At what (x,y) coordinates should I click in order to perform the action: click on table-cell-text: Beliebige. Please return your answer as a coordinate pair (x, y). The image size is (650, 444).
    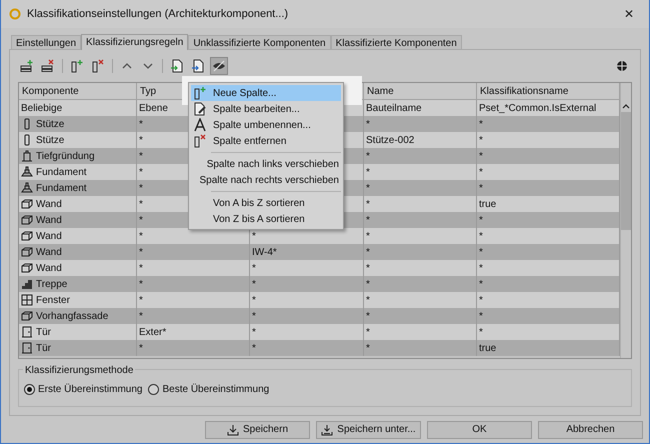
    Looking at the image, I should click on (41, 109).